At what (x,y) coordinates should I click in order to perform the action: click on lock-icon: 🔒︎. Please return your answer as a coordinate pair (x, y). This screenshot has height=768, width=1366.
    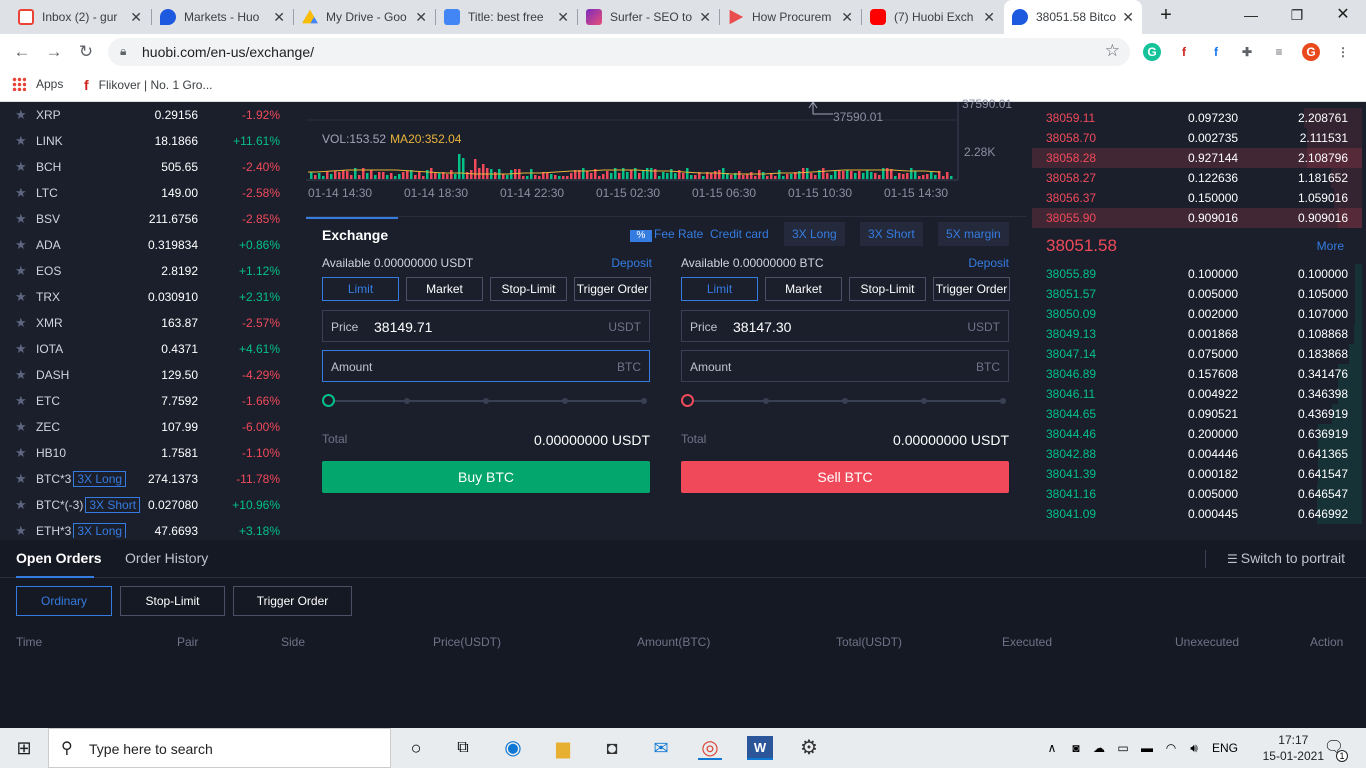
    Looking at the image, I should click on (123, 51).